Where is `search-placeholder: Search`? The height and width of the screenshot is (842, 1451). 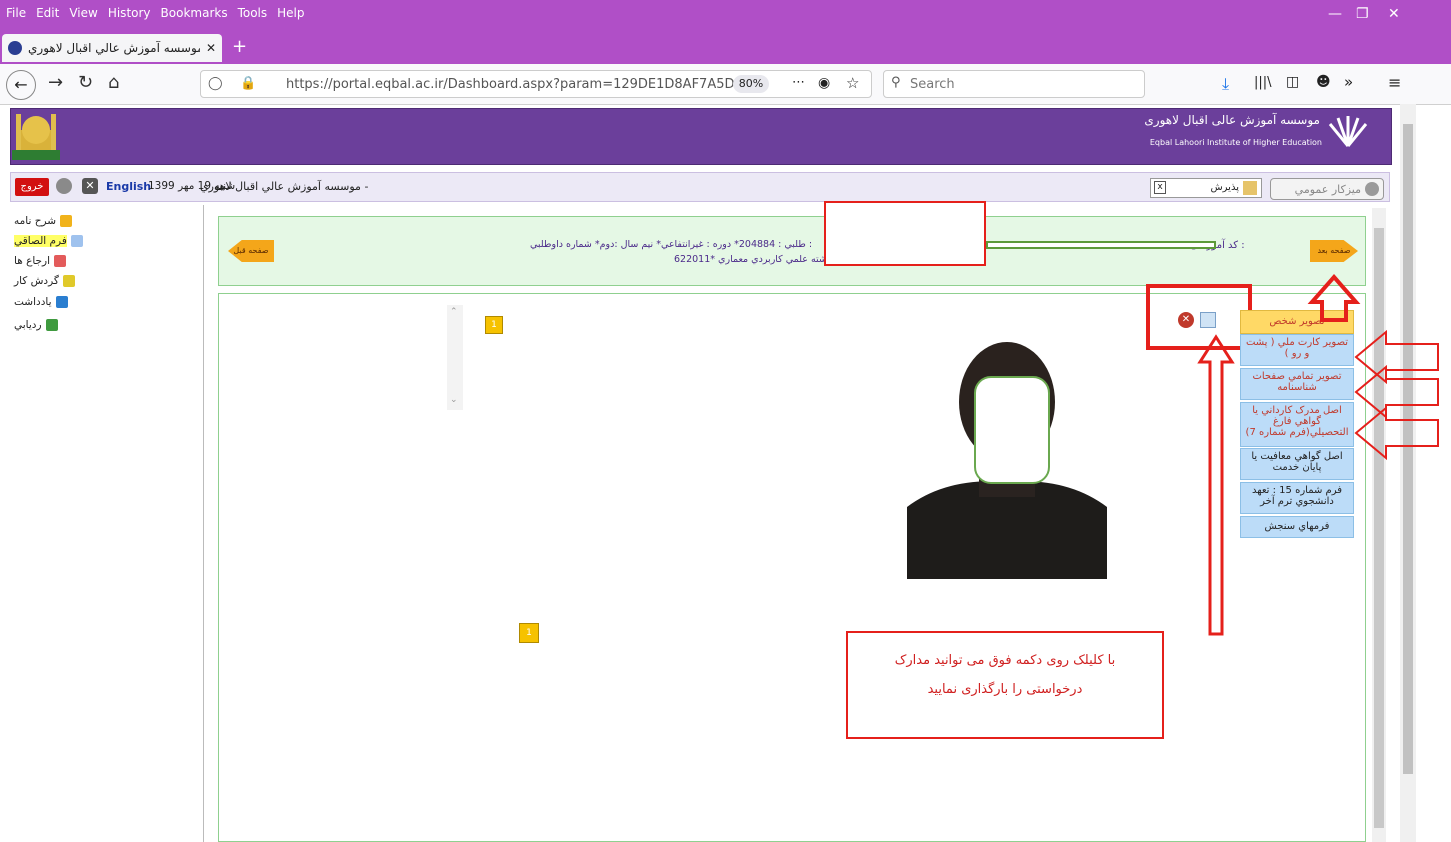
search-placeholder: Search is located at coordinates (932, 84).